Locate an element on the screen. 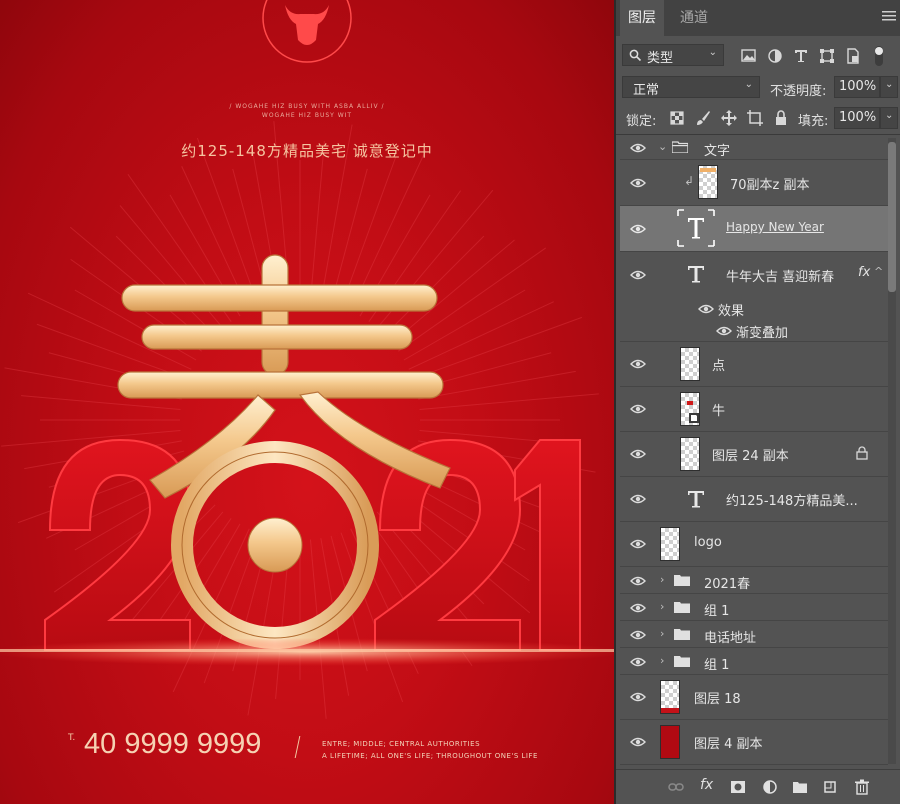  smart-object-icon is located at coordinates (694, 418).